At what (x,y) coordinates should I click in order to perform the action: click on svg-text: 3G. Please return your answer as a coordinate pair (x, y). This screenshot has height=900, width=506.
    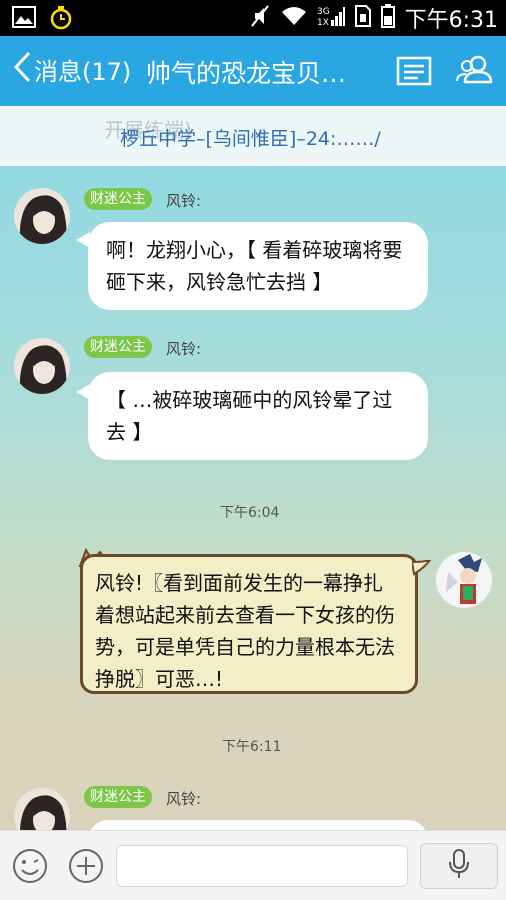
    Looking at the image, I should click on (323, 12).